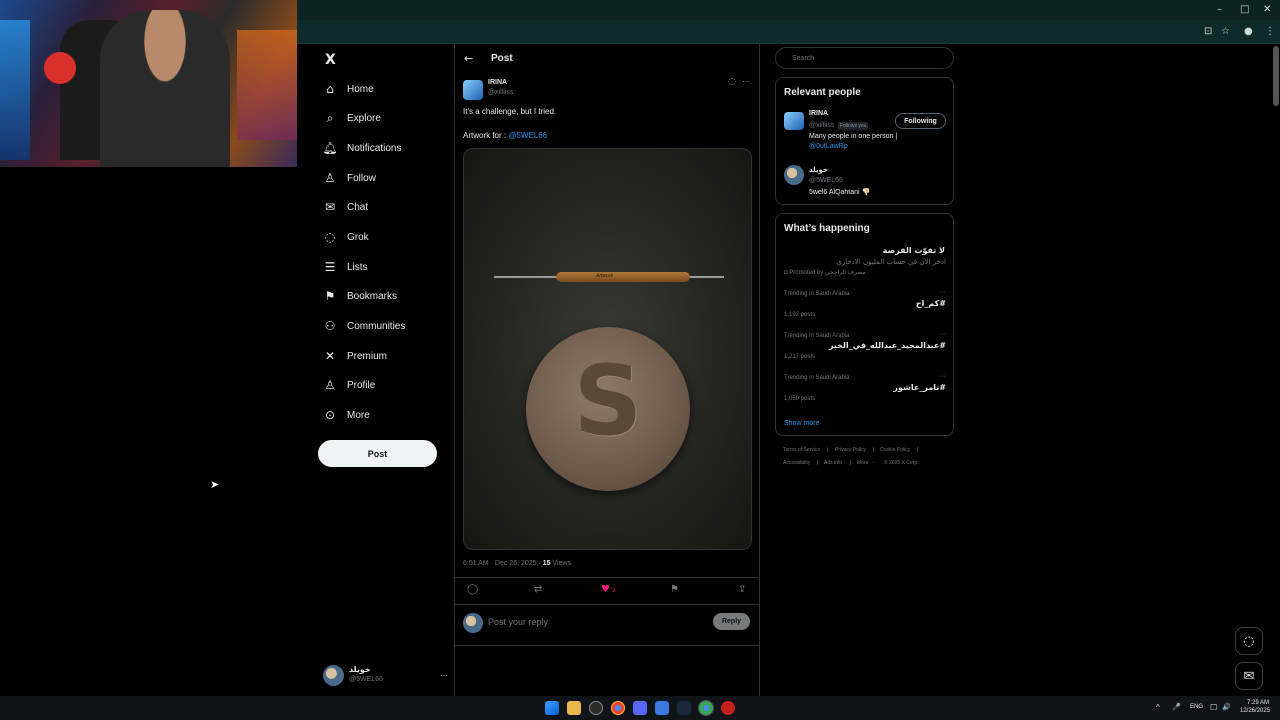  Describe the element at coordinates (801, 423) in the screenshot. I see `show-more-link: Show more` at that location.